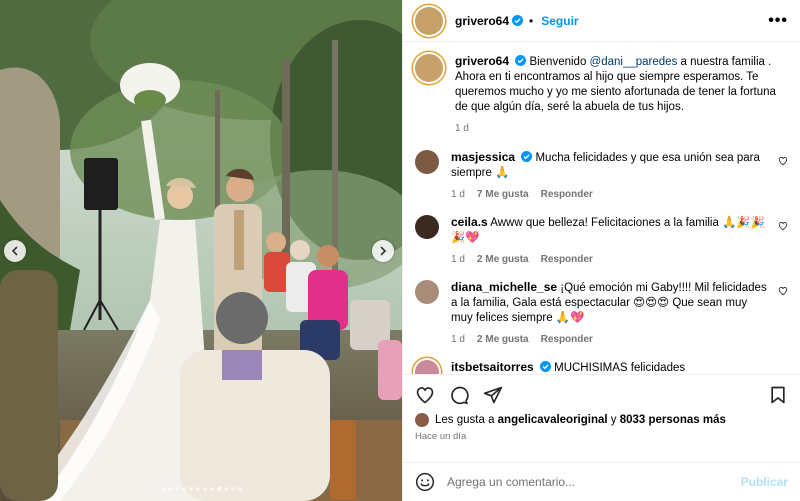 The image size is (800, 501). What do you see at coordinates (482, 61) in the screenshot?
I see `caption-author-username: grivero64` at bounding box center [482, 61].